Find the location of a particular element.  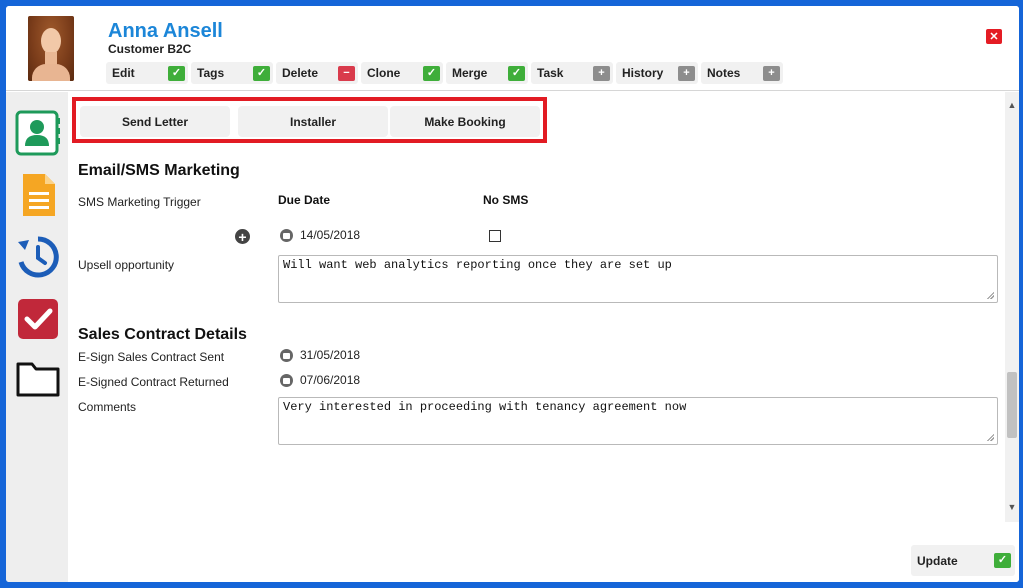

sidebar is located at coordinates (37, 337).